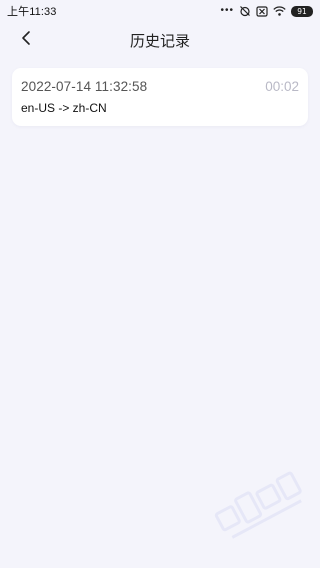  I want to click on page-title: 历史记录, so click(159, 41).